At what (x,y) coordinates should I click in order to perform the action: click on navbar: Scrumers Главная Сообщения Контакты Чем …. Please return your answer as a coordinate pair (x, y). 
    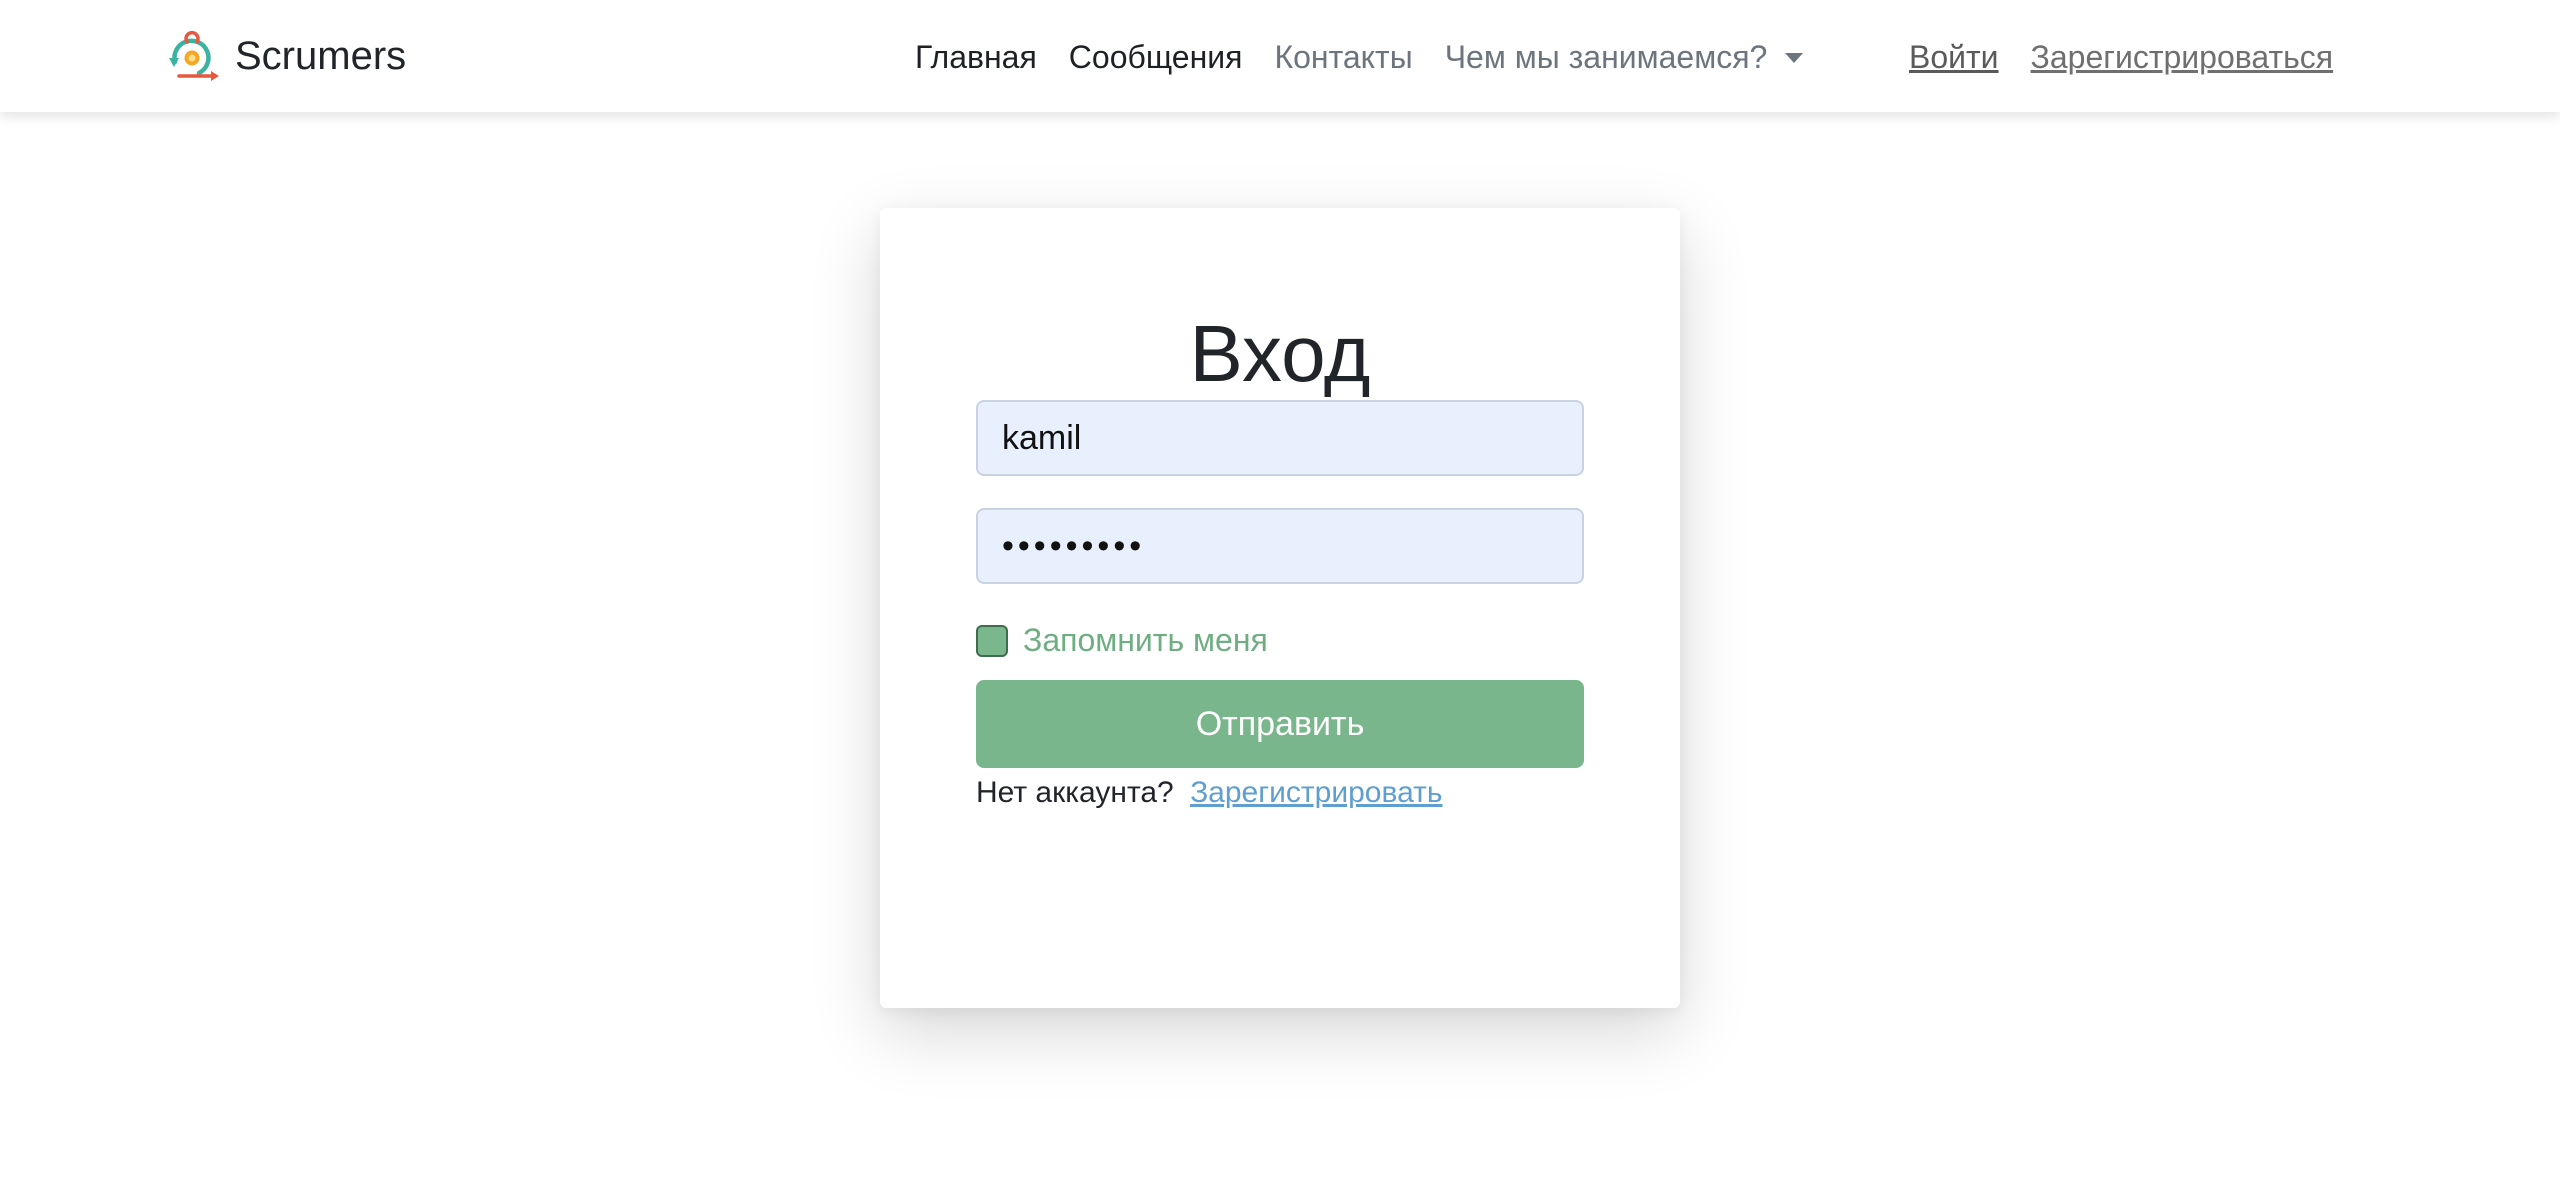
    Looking at the image, I should click on (1280, 56).